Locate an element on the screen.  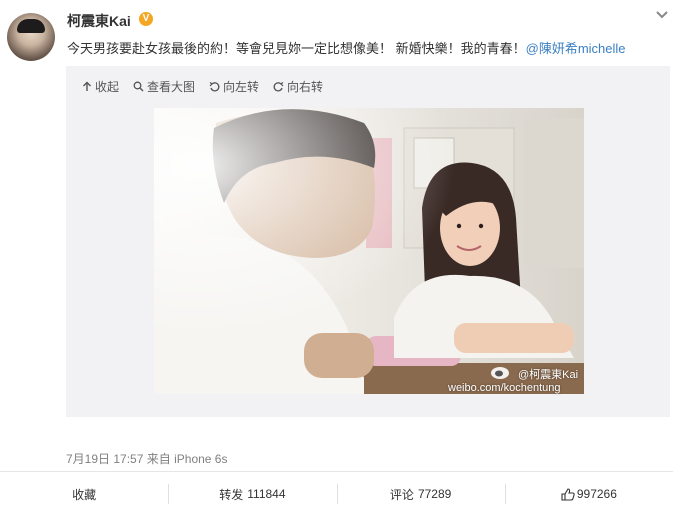
watermark-handle: @柯震東Kai is located at coordinates (548, 375).